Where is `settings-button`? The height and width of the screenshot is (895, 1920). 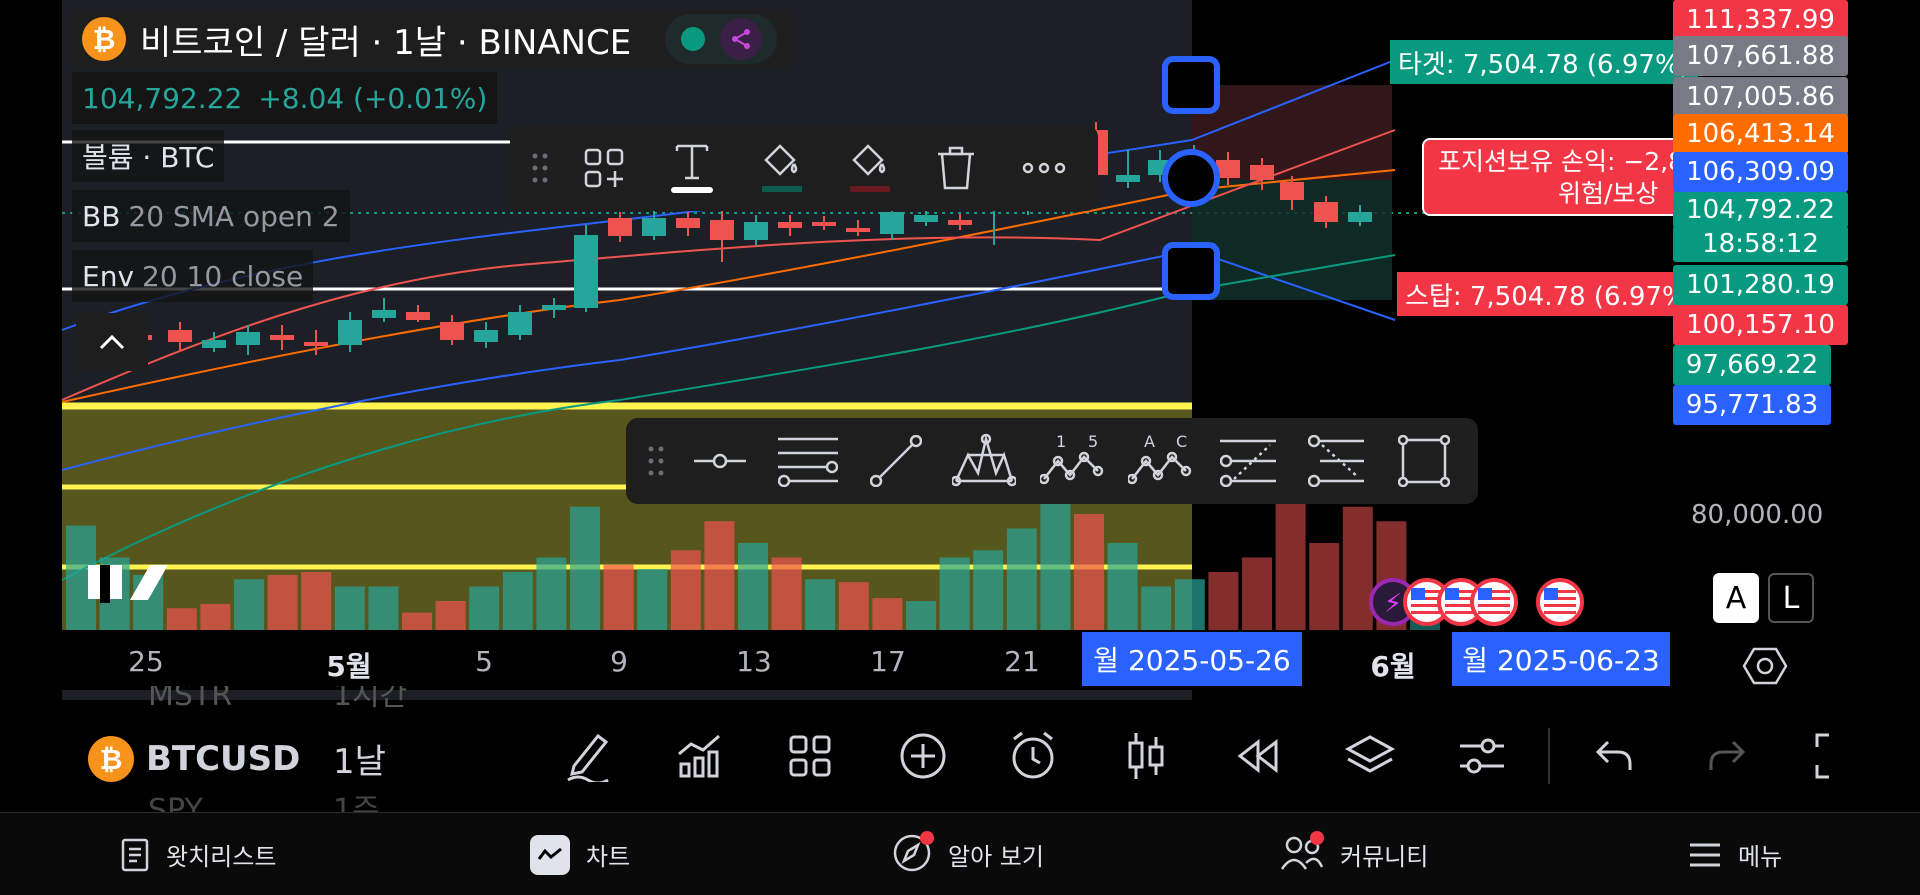
settings-button is located at coordinates (1482, 756).